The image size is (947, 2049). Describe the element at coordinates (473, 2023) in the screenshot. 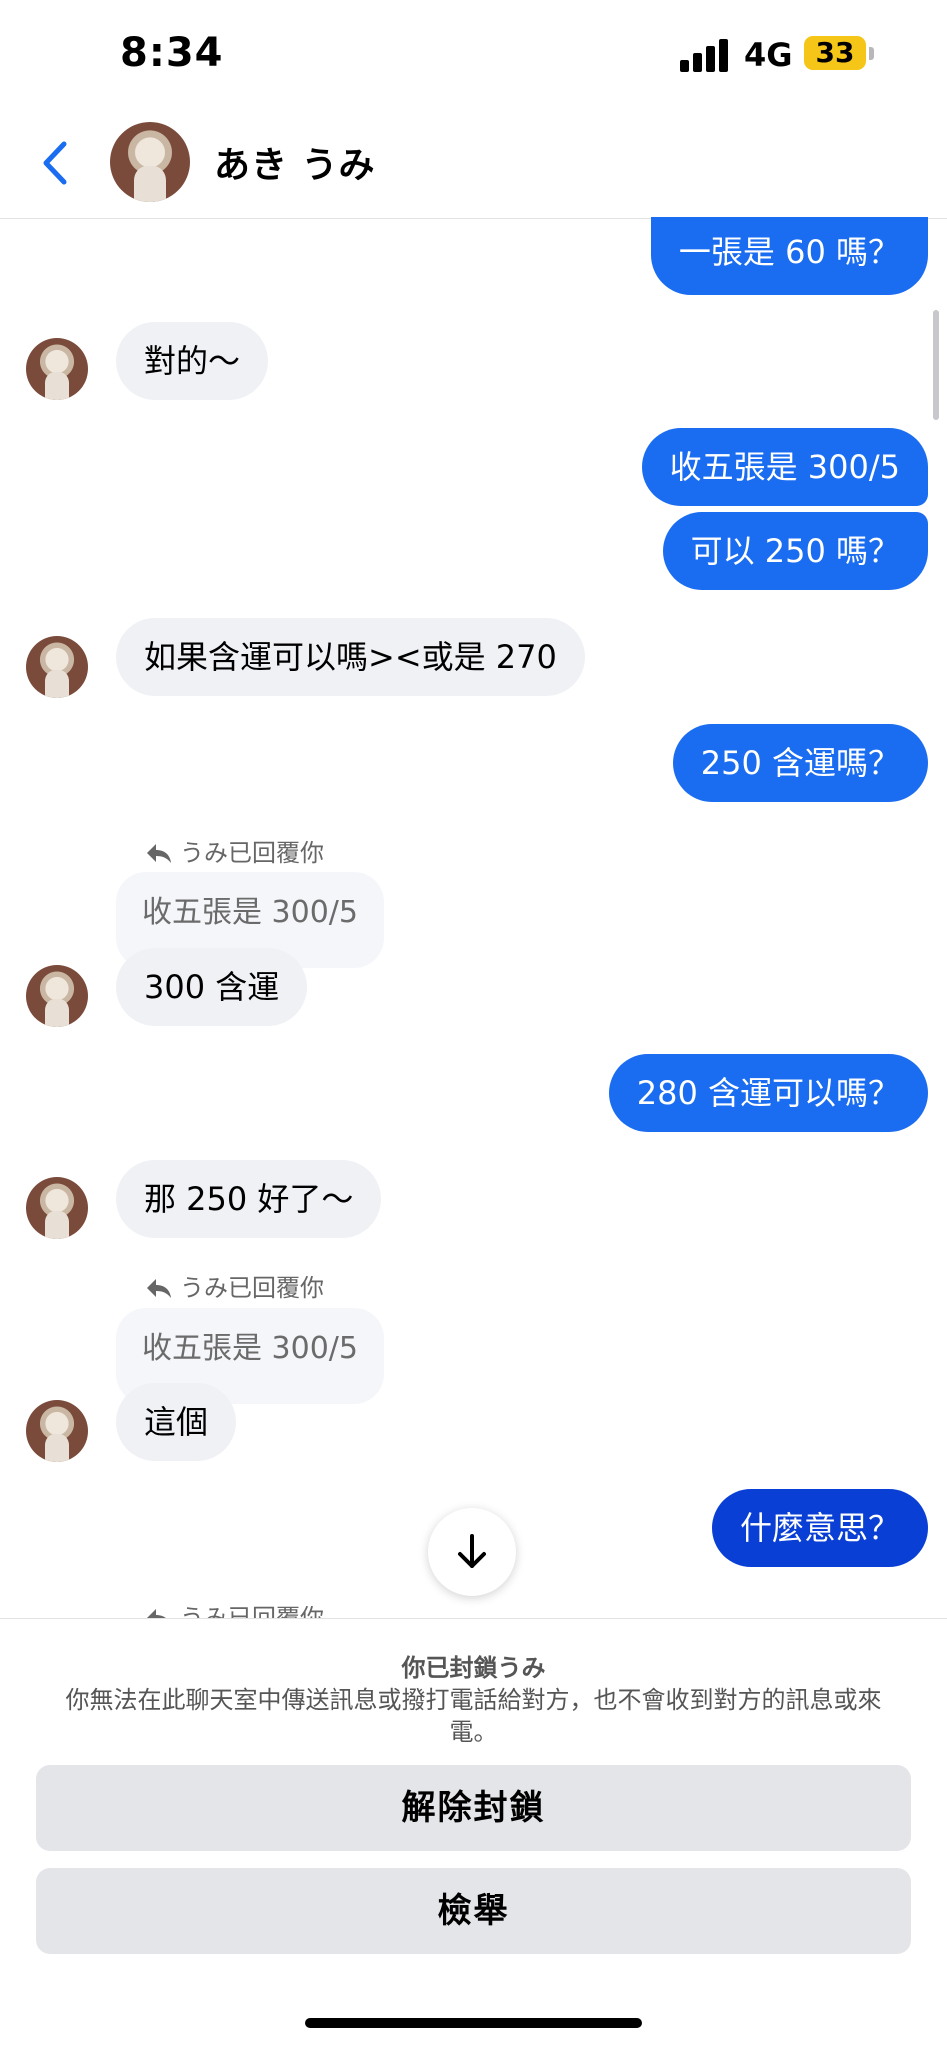

I see `home-indicator` at that location.